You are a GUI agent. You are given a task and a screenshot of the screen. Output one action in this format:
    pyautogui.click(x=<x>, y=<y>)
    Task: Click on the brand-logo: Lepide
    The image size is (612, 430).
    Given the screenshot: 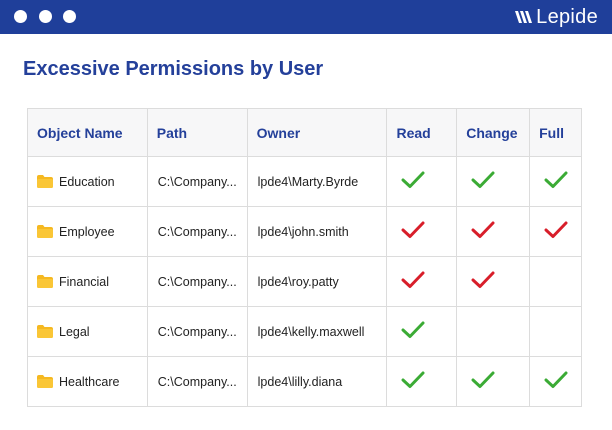 What is the action you would take?
    pyautogui.click(x=556, y=17)
    